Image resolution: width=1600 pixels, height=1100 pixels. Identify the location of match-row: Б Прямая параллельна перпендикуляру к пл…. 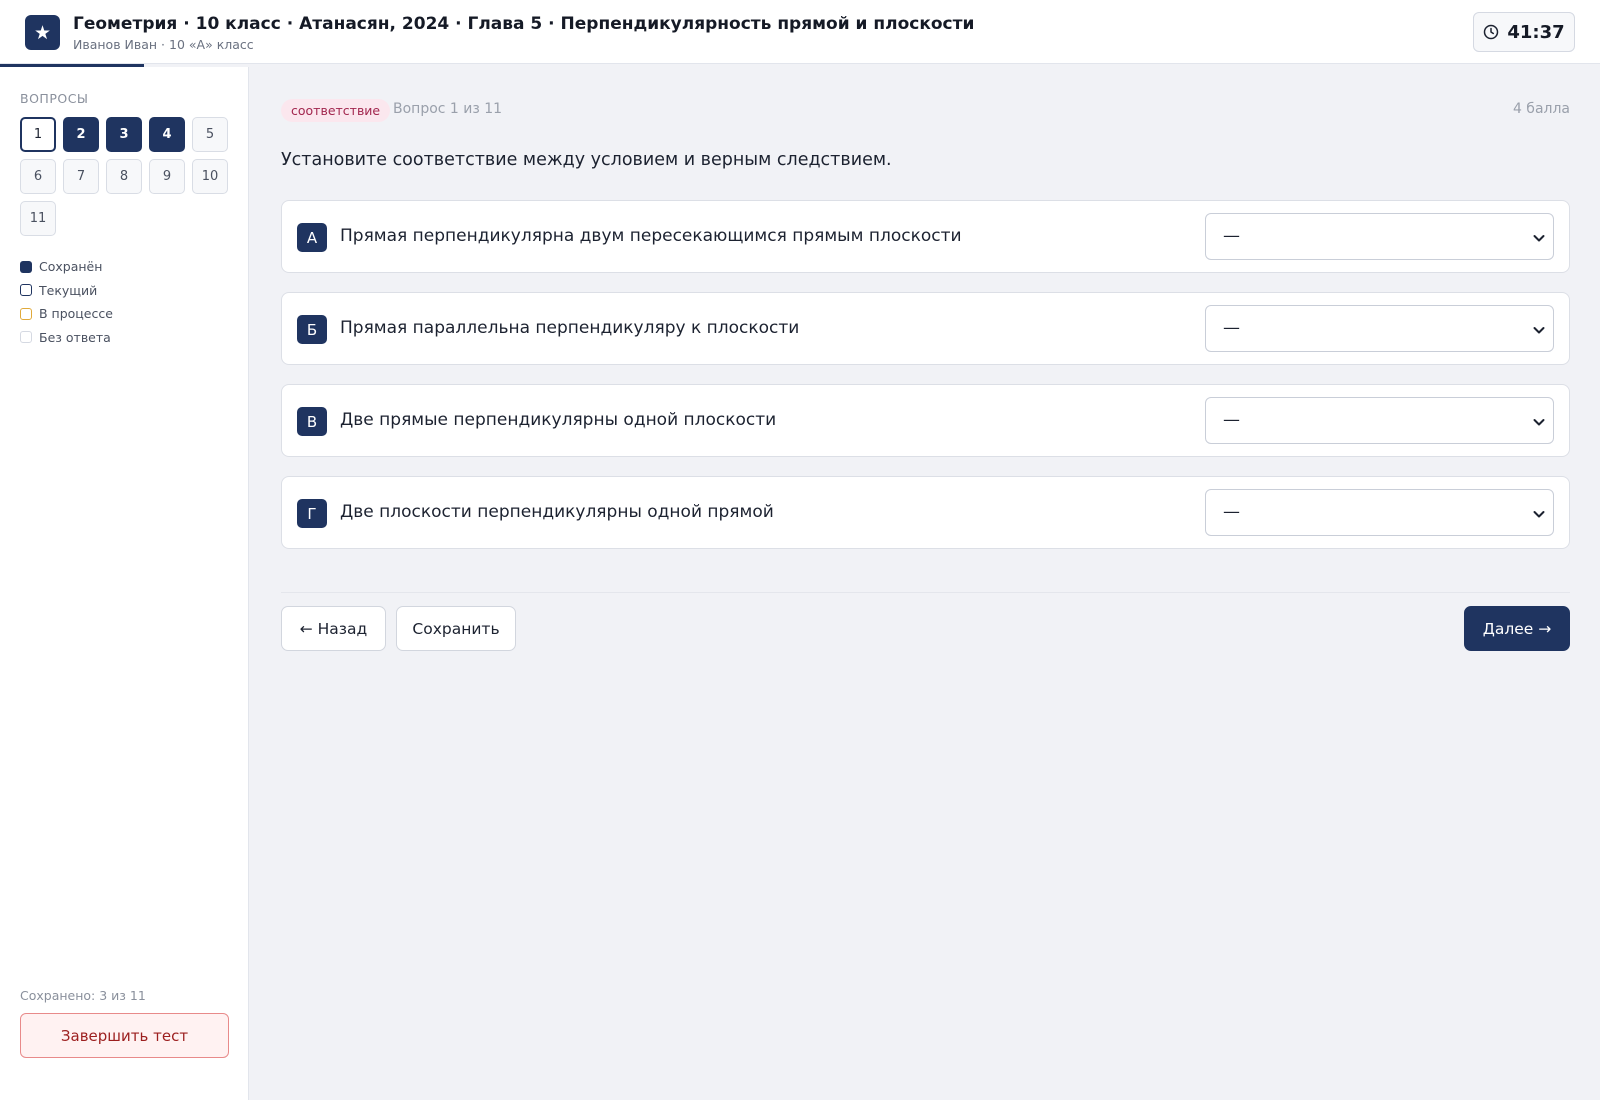
(925, 328).